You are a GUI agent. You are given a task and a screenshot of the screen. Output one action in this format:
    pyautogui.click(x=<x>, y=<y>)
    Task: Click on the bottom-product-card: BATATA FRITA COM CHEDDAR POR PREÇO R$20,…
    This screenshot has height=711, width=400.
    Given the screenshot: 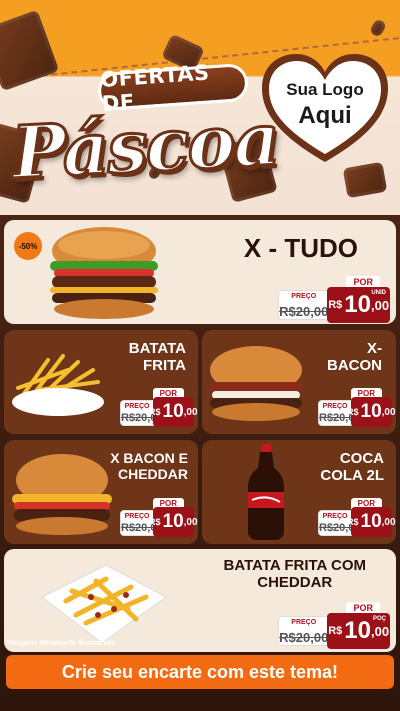 What is the action you would take?
    pyautogui.click(x=200, y=600)
    